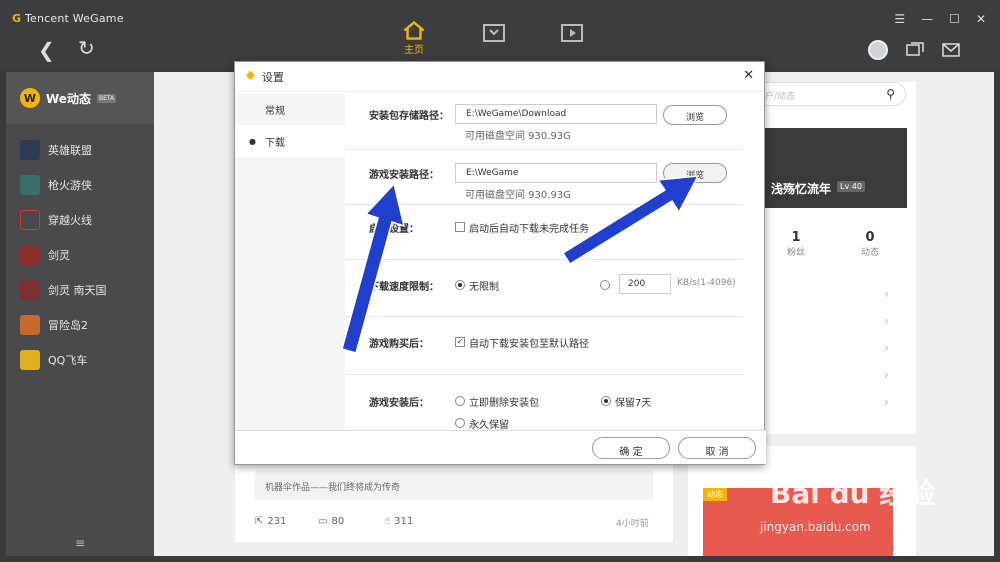  Describe the element at coordinates (715, 494) in the screenshot. I see `ad-badge: 动态` at that location.